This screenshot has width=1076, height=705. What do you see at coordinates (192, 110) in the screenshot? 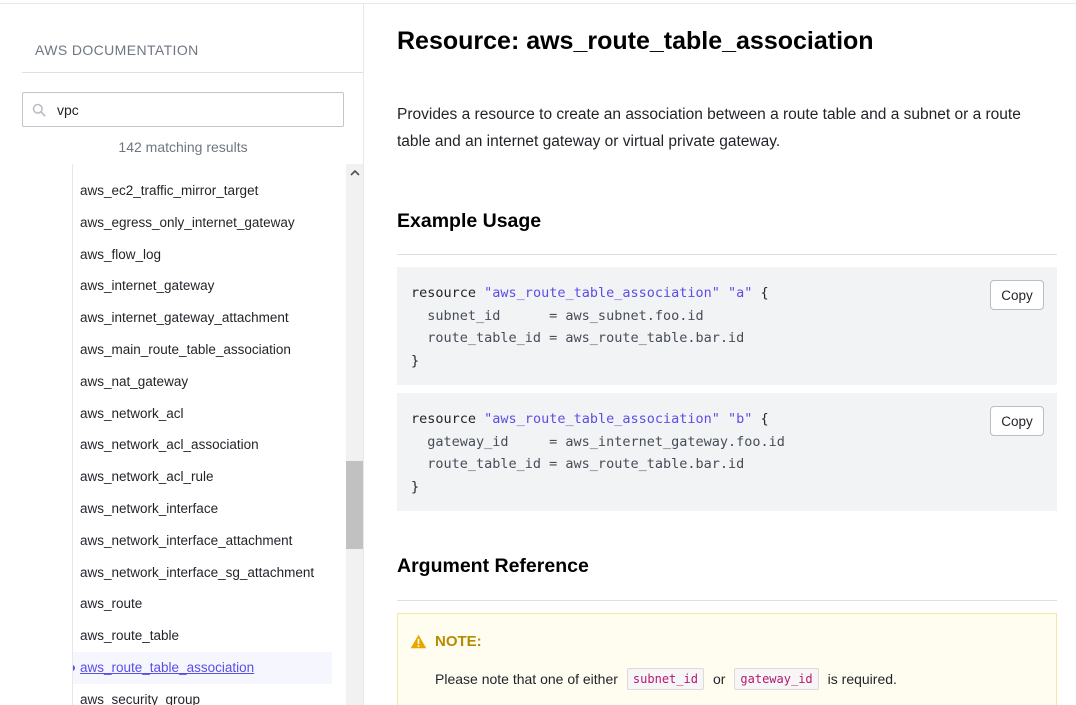
I see `search-input` at bounding box center [192, 110].